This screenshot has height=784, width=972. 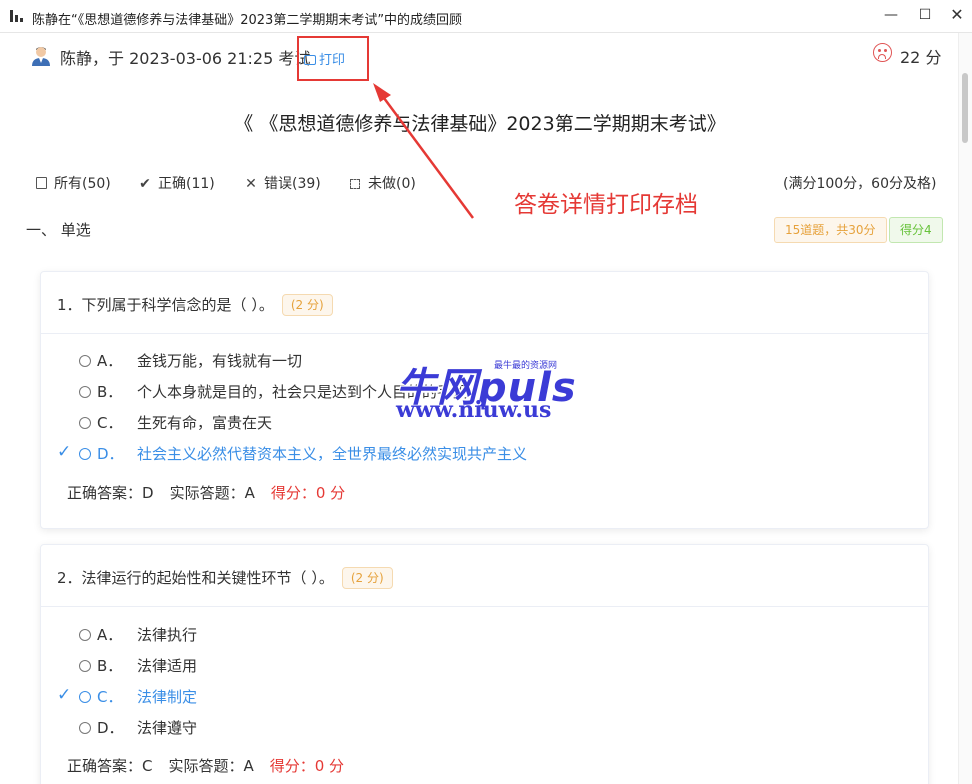 I want to click on option-d: D． 社会主义必然代替资本主义，全世界最终必然实现共产主义, so click(x=303, y=453).